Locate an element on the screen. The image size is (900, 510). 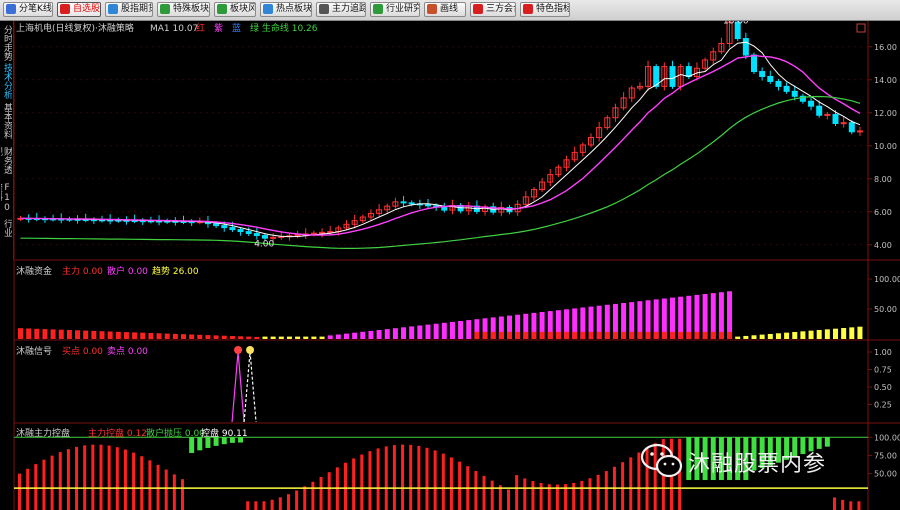
toolbar-button-3: 特殊板块 is located at coordinates (183, 9).